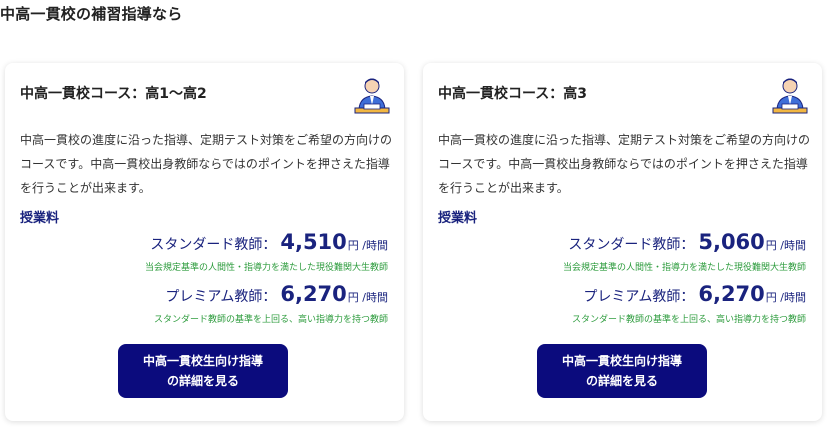  What do you see at coordinates (313, 242) in the screenshot?
I see `plan-price: 4,510` at bounding box center [313, 242].